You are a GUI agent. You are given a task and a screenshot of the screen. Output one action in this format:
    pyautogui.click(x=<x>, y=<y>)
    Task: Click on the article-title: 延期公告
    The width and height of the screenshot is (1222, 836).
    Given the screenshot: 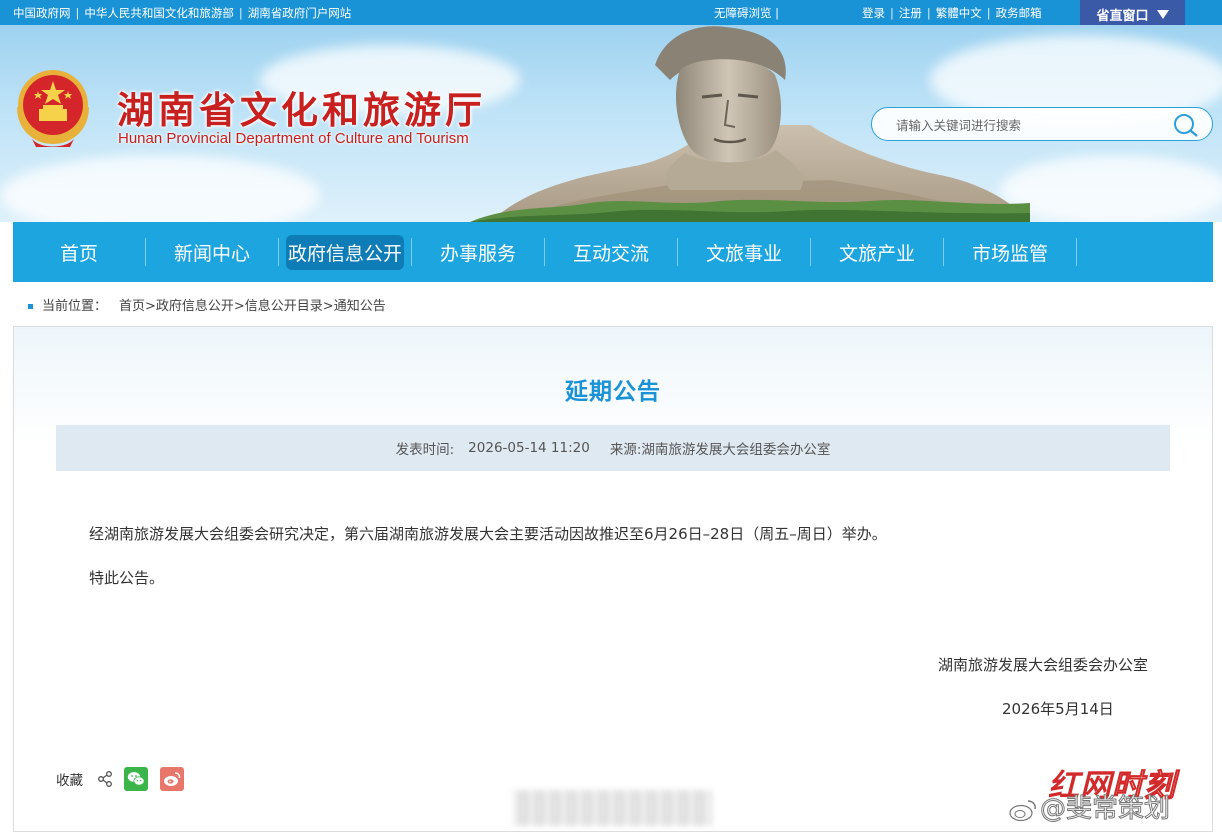 What is the action you would take?
    pyautogui.click(x=613, y=392)
    